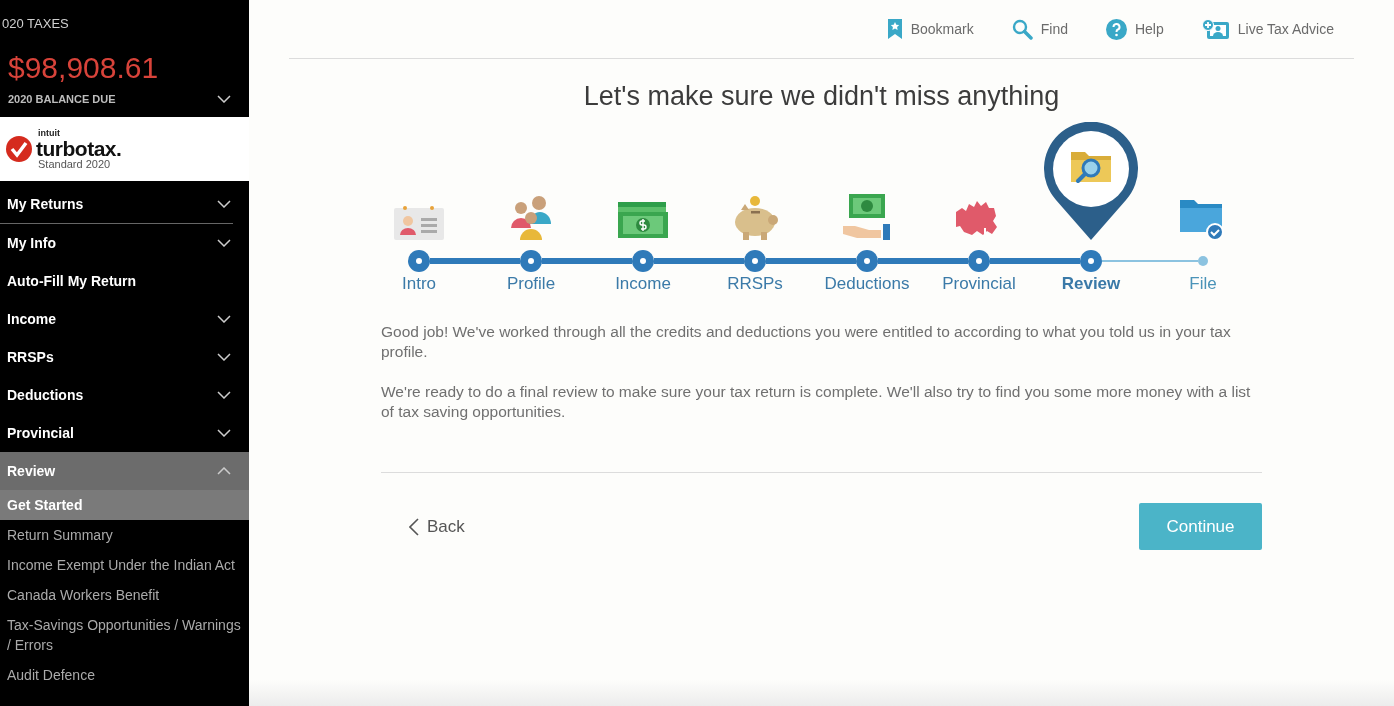 This screenshot has width=1394, height=706. Describe the element at coordinates (84, 68) in the screenshot. I see `balance-amount: $98,908.61` at that location.